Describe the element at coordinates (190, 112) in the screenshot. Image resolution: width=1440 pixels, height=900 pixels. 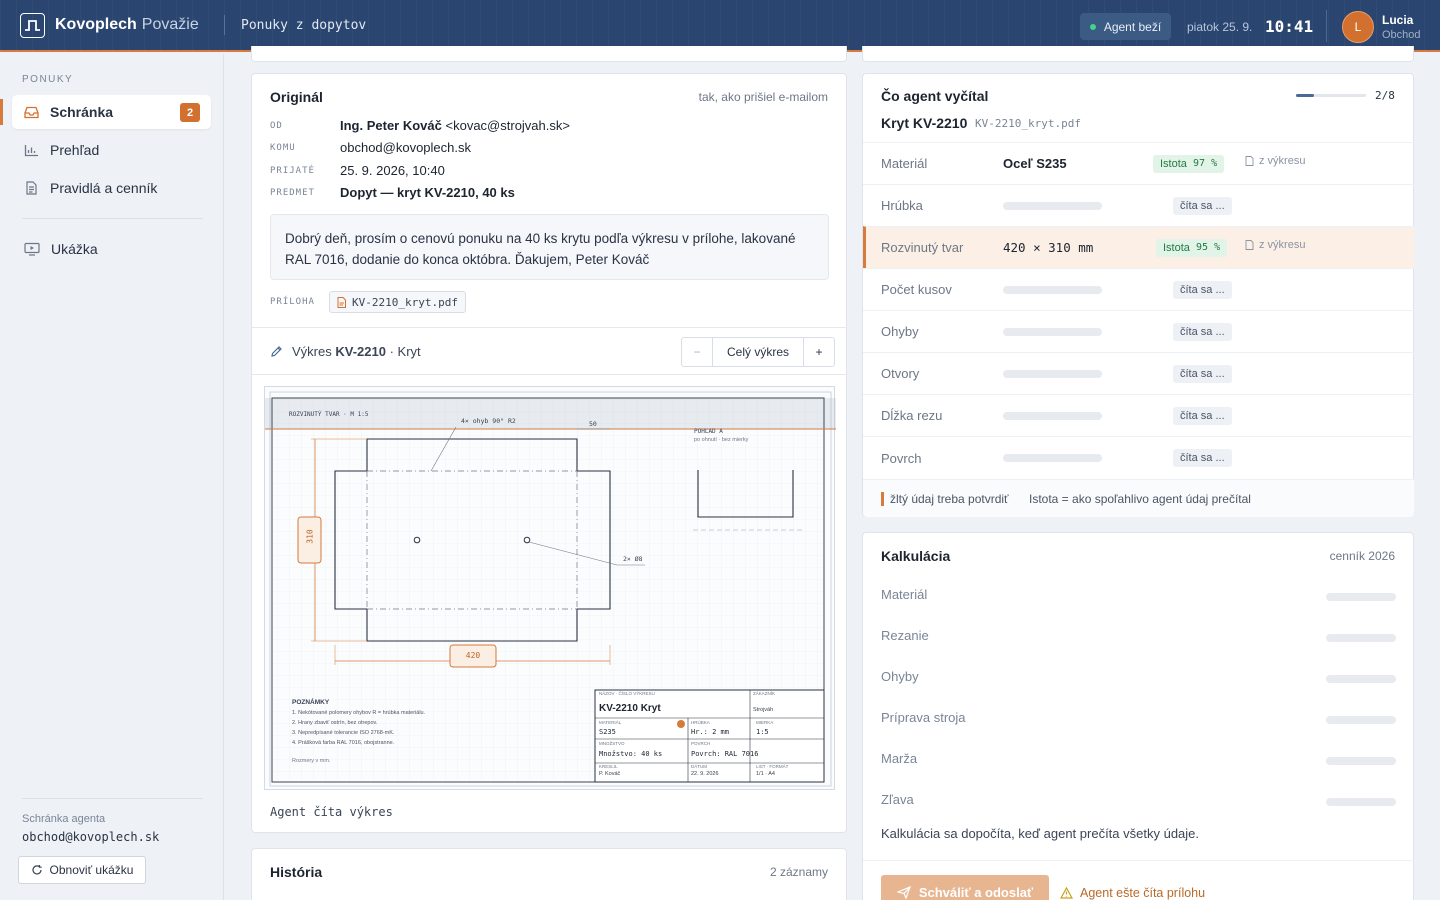
I see `inbox-count-badge: 2` at that location.